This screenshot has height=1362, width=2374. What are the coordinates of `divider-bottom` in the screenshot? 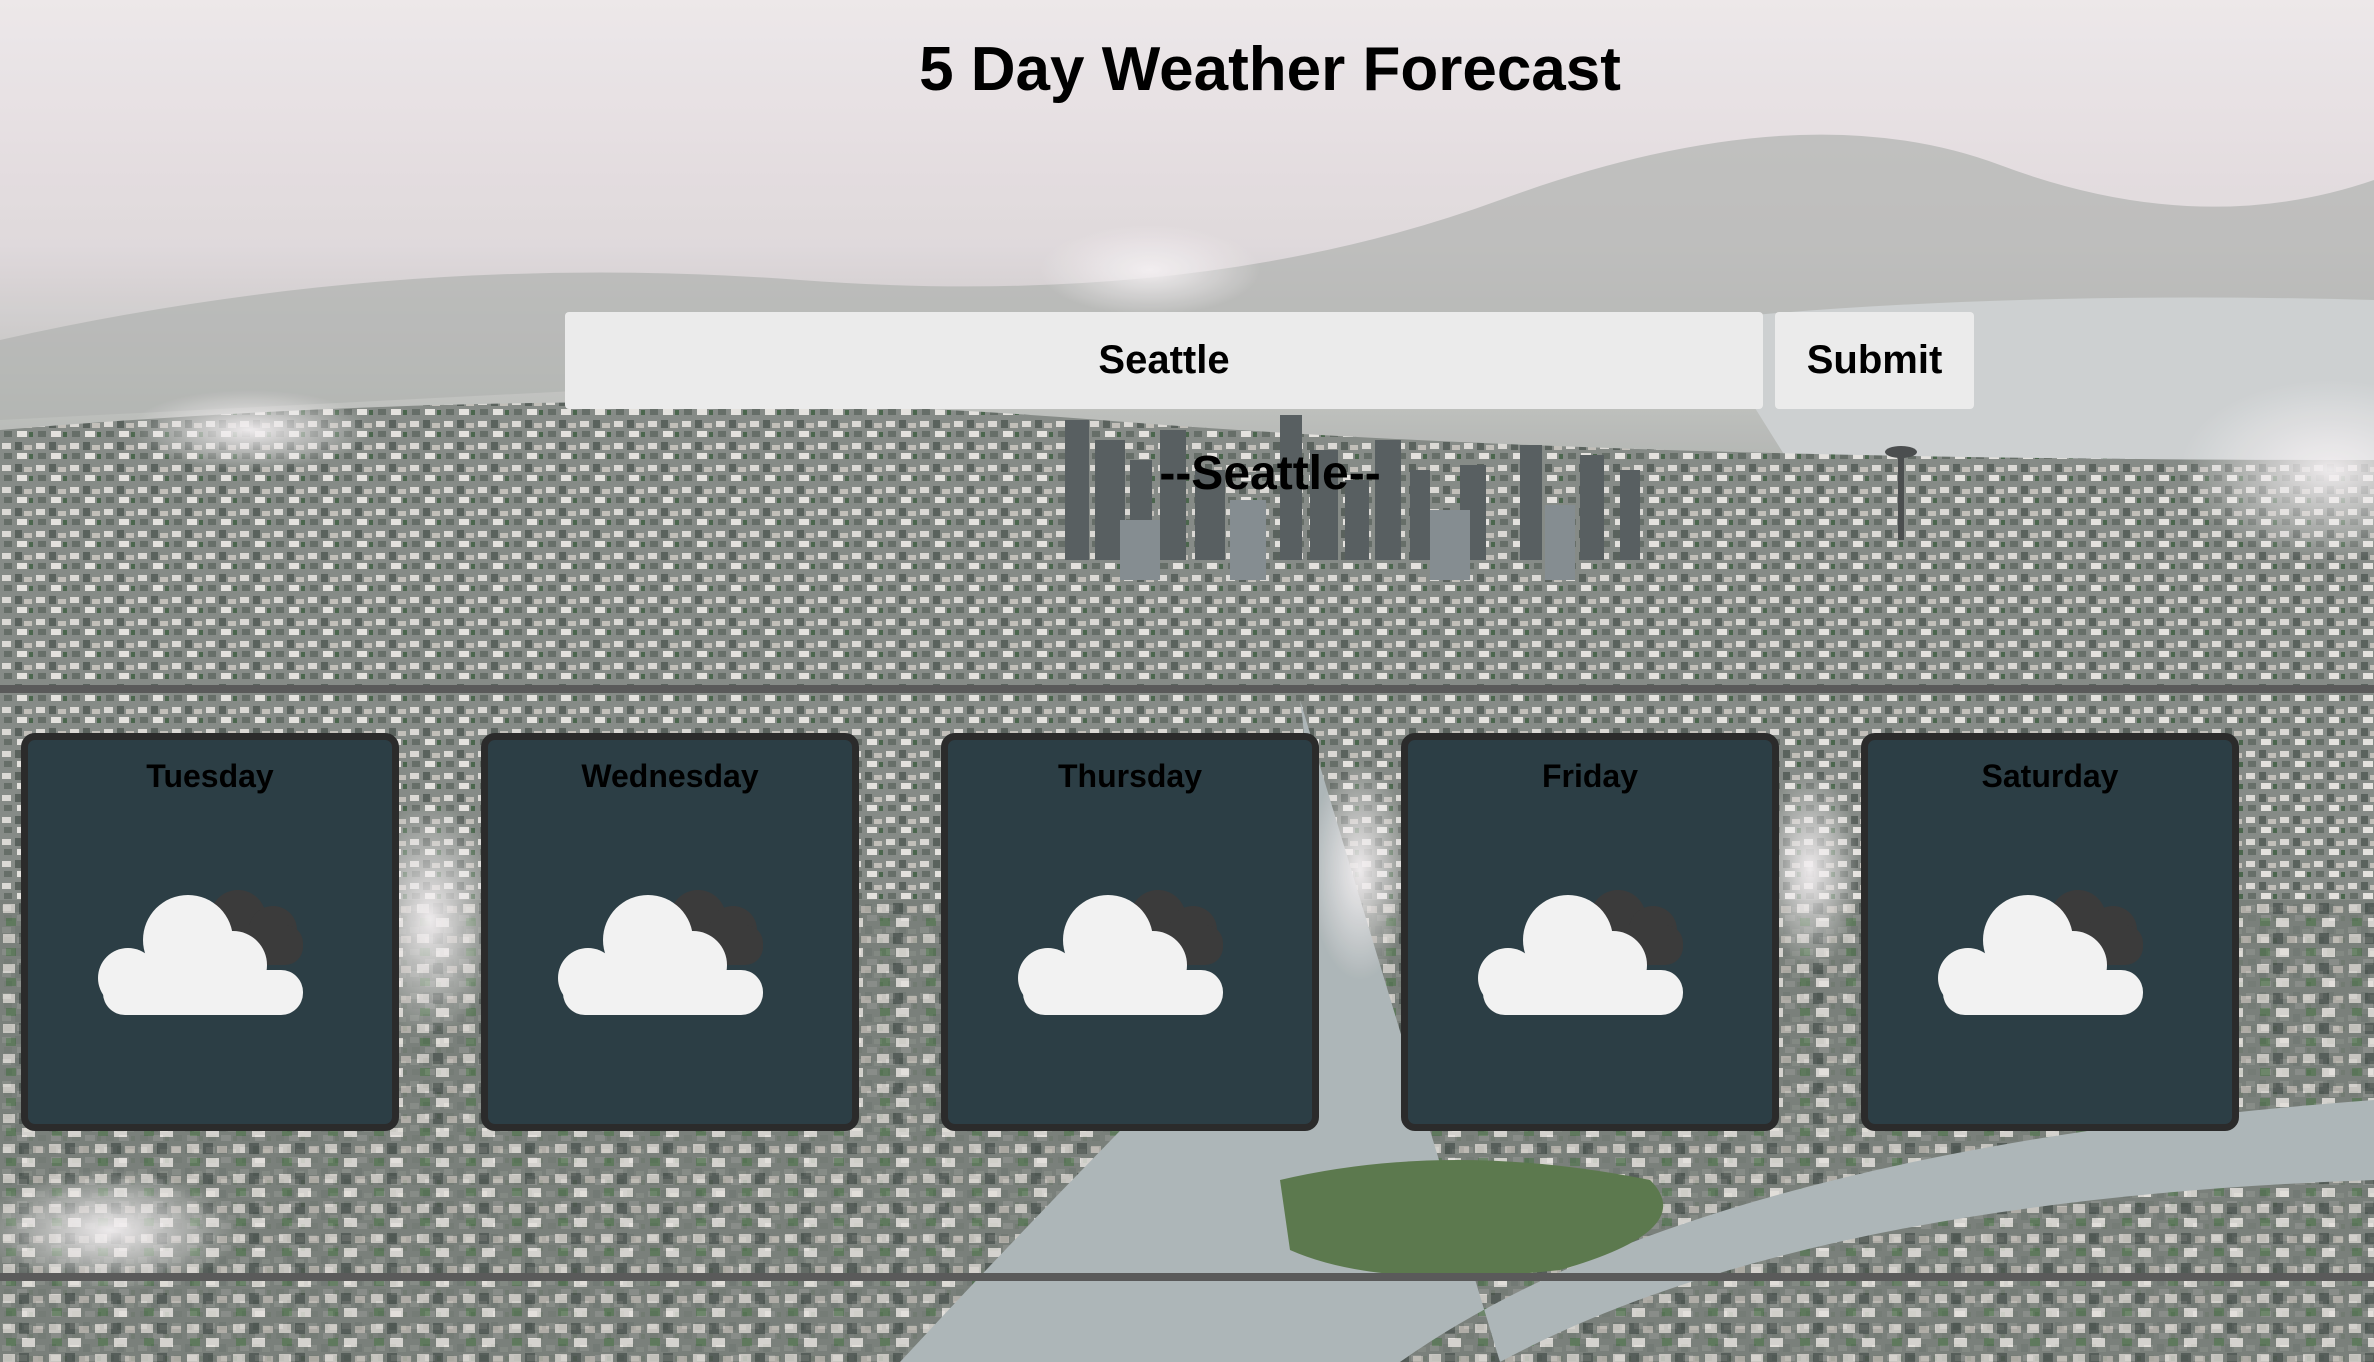 It's located at (1187, 1277).